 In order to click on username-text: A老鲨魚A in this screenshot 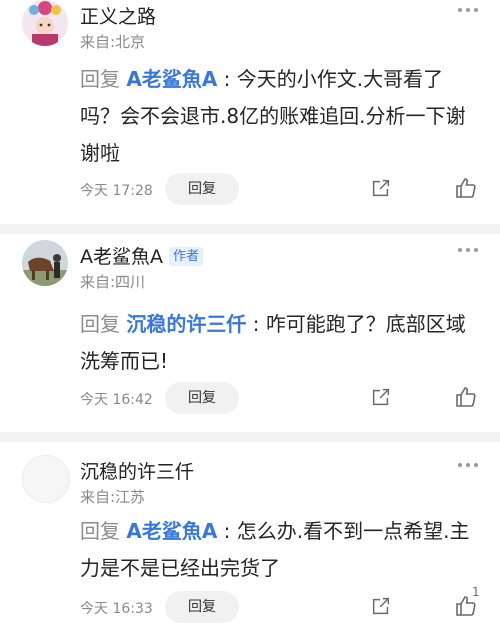, I will do `click(121, 257)`.